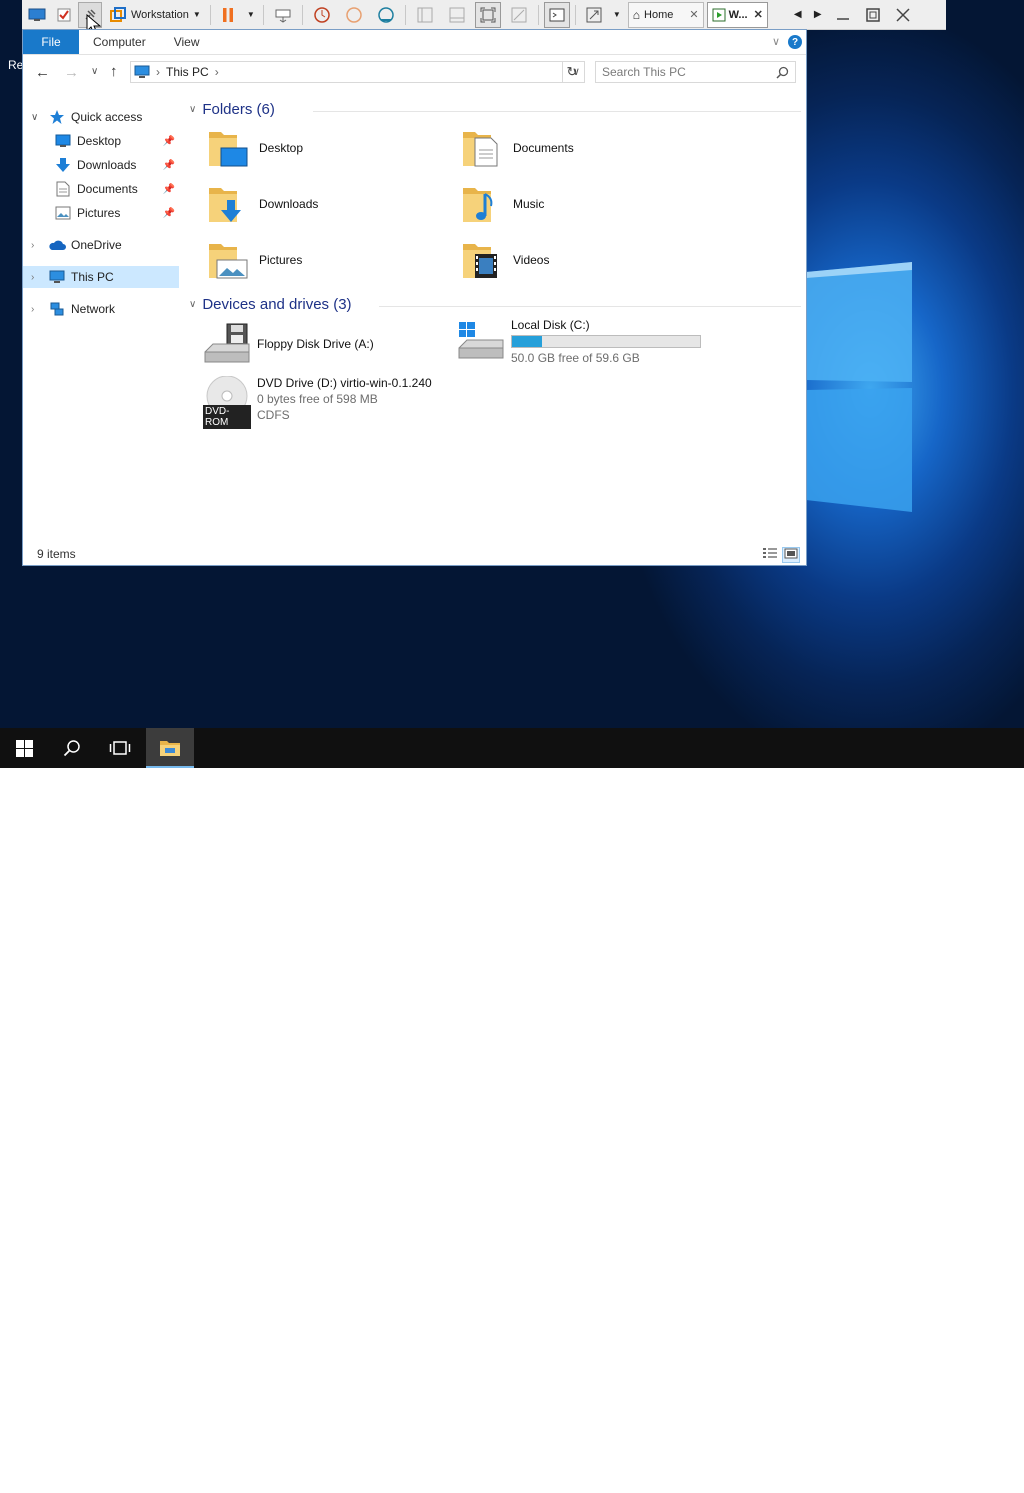 This screenshot has width=1024, height=1493. Describe the element at coordinates (93, 309) in the screenshot. I see `sidebar-item-label: Network` at that location.